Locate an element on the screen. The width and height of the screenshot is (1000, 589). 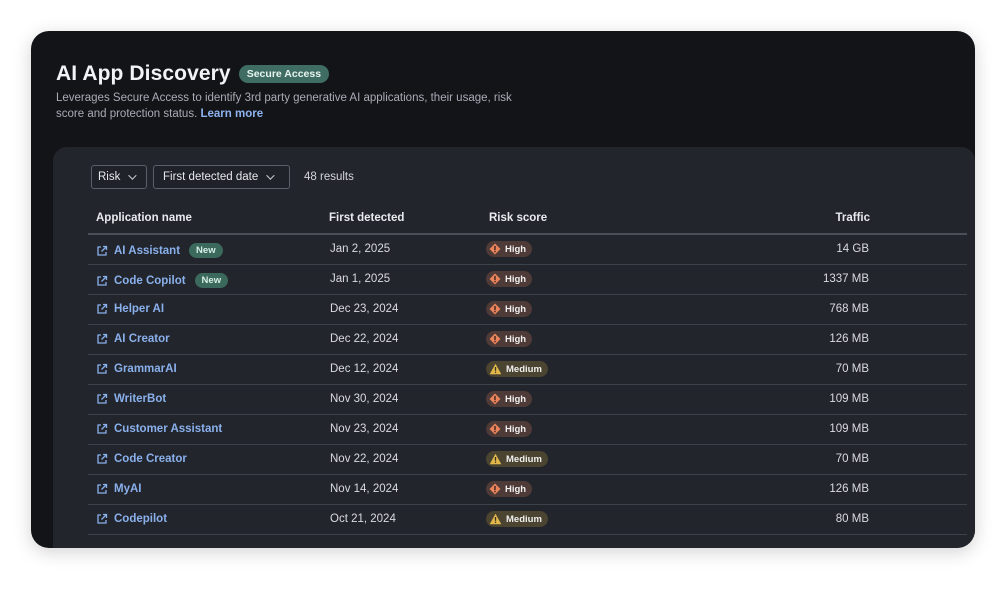
app-name-link: GrammarAI is located at coordinates (136, 369).